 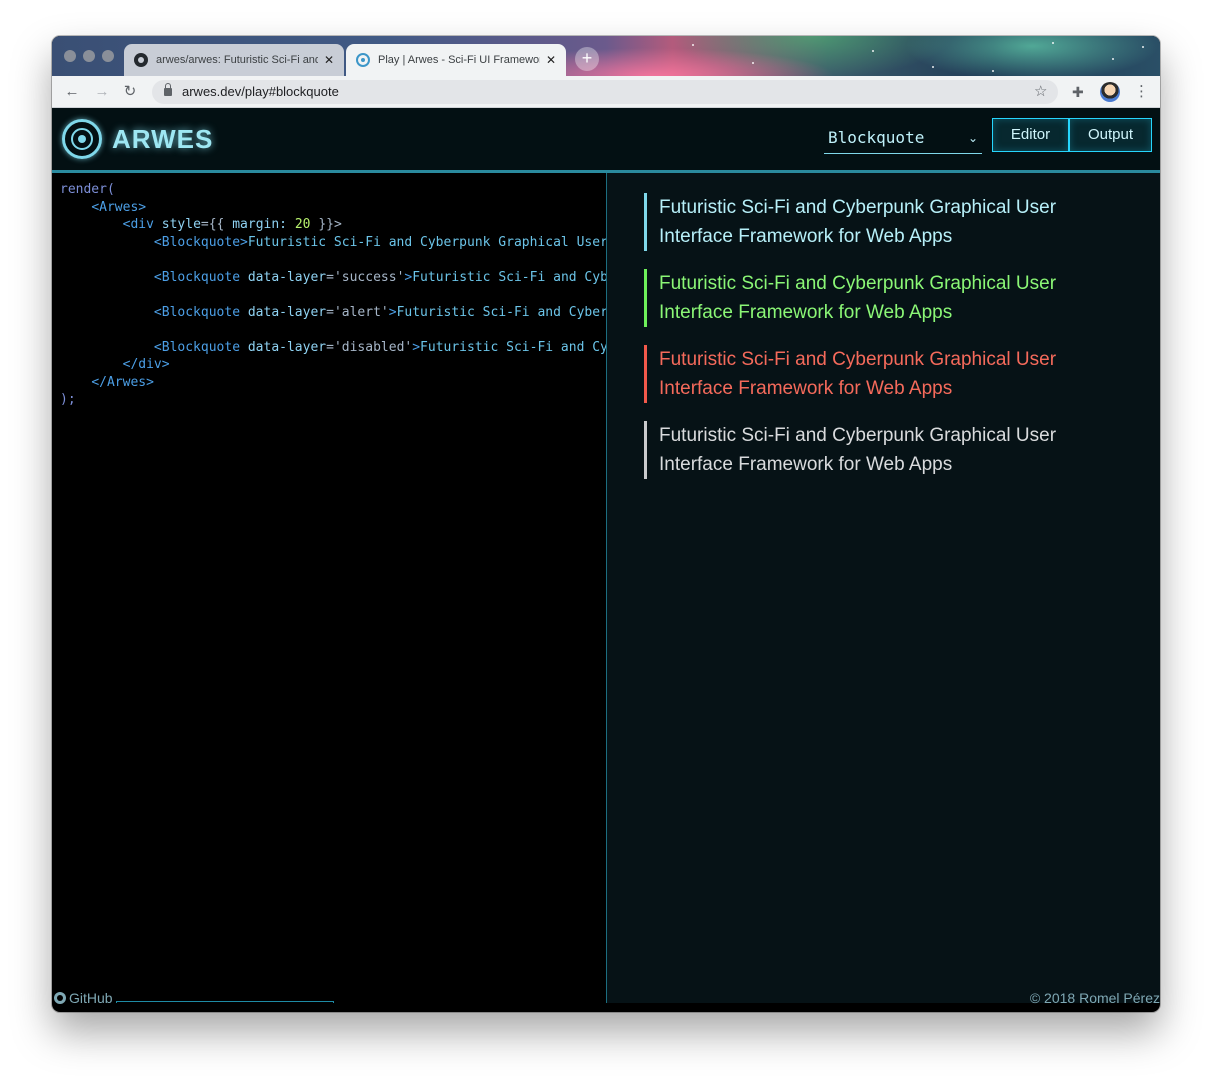 I want to click on back-icon: ←, so click(x=72, y=92).